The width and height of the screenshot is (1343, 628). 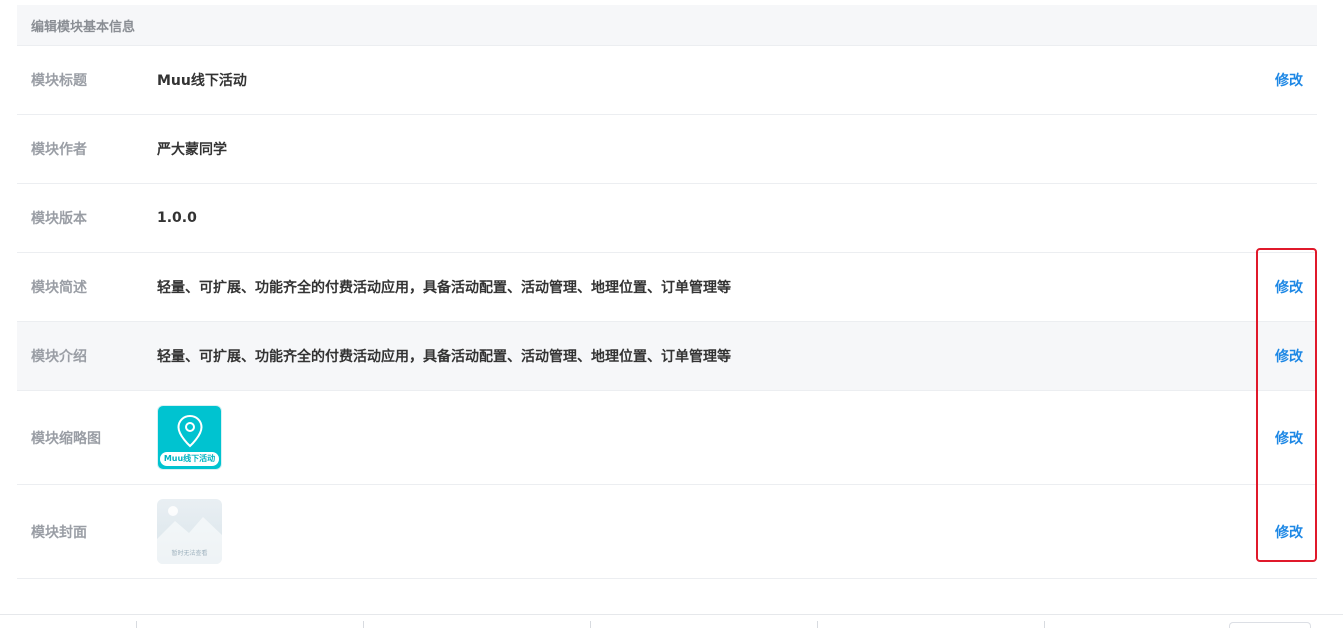 What do you see at coordinates (190, 431) in the screenshot?
I see `location-pin-icon` at bounding box center [190, 431].